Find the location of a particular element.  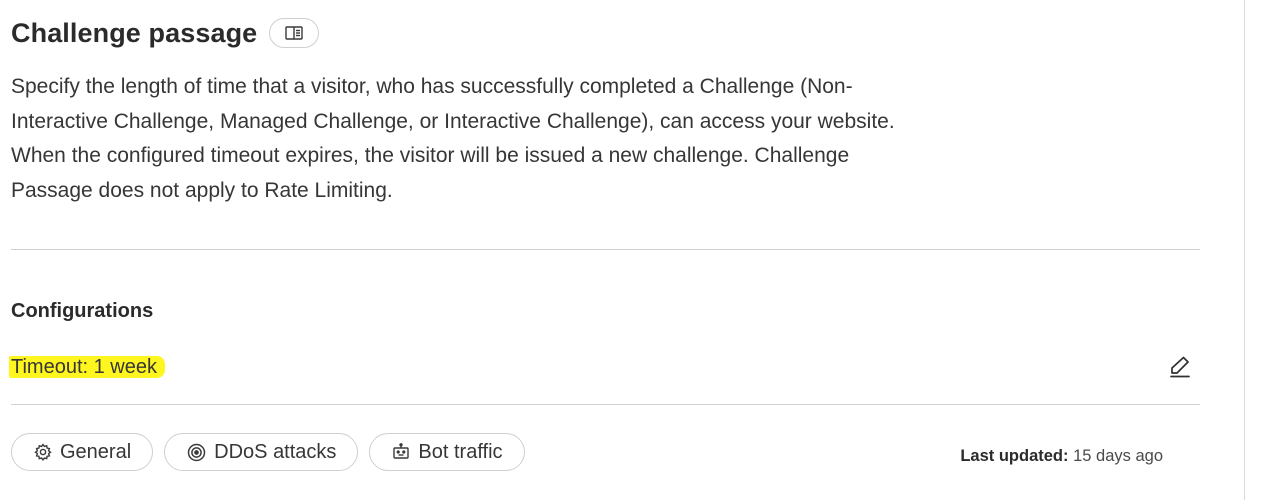

book-open-icon is located at coordinates (294, 33).